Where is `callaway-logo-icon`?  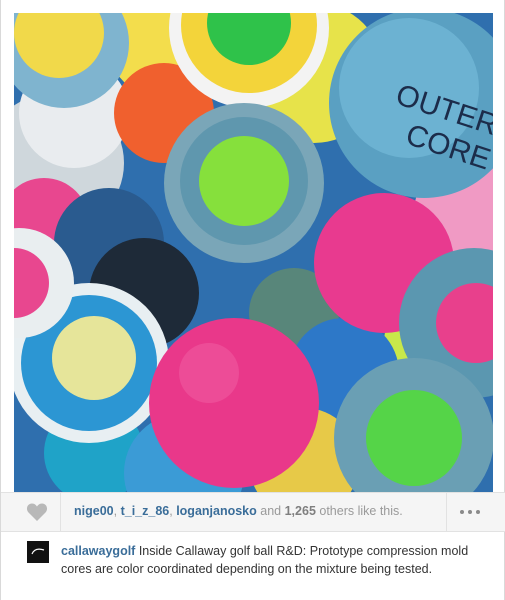
callaway-logo-icon is located at coordinates (38, 551).